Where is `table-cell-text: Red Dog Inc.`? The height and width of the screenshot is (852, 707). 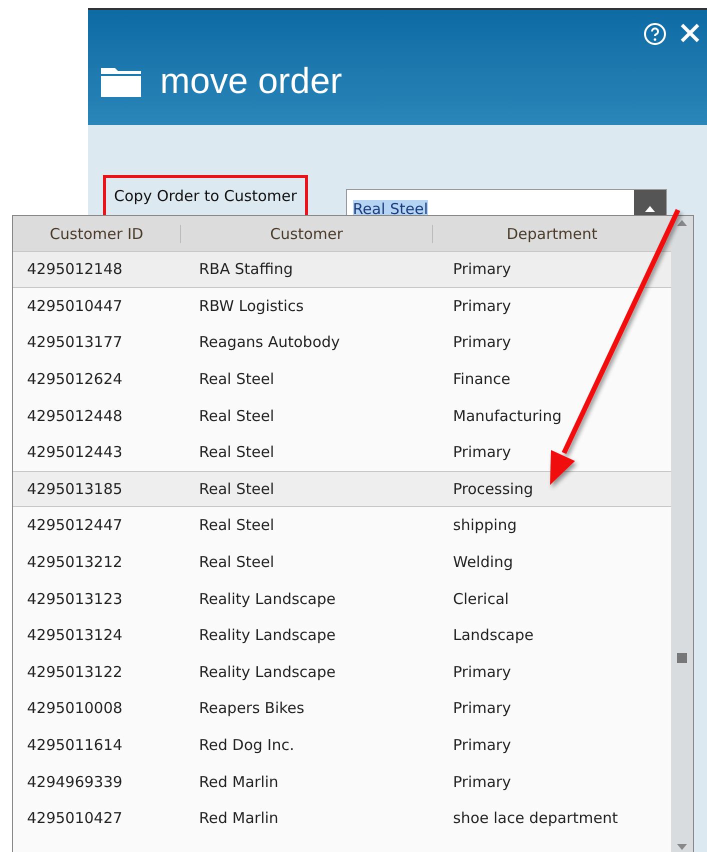 table-cell-text: Red Dog Inc. is located at coordinates (247, 745).